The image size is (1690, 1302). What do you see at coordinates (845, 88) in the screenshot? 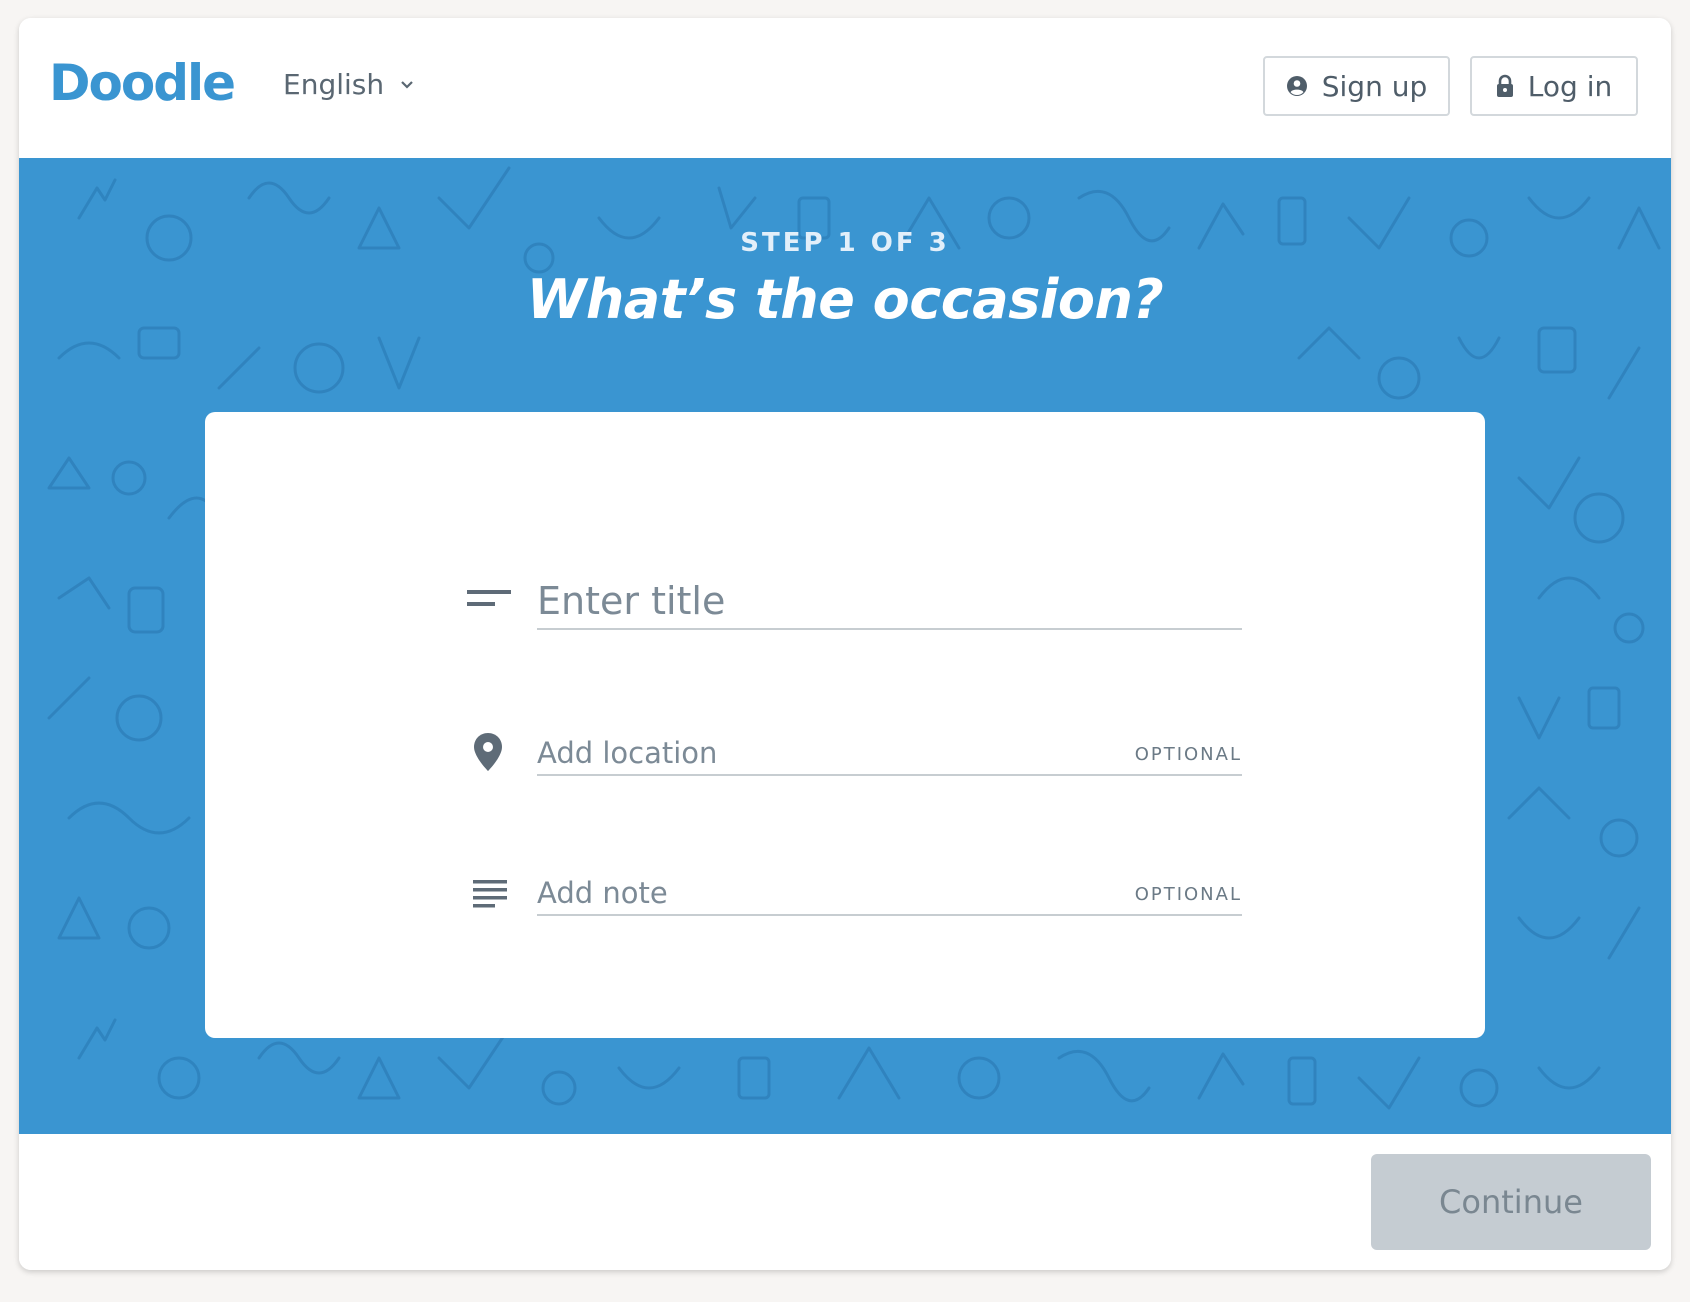
I see `top-header: Doodle English Sign up Log in` at bounding box center [845, 88].